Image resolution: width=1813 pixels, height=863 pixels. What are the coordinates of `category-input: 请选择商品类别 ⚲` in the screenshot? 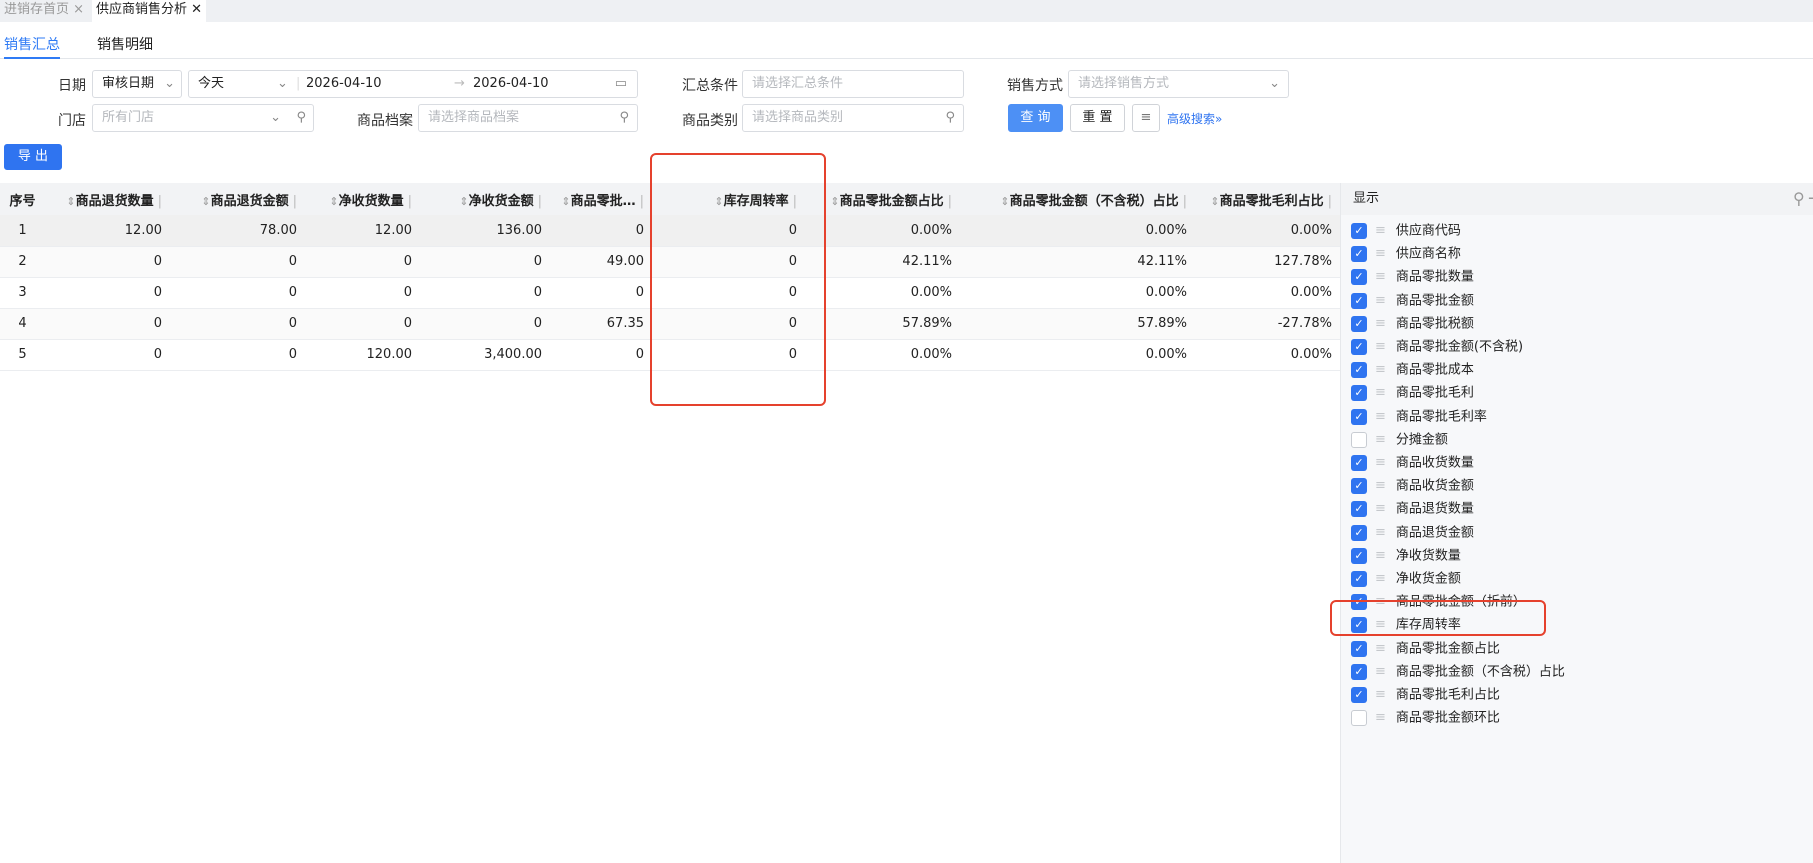 It's located at (853, 118).